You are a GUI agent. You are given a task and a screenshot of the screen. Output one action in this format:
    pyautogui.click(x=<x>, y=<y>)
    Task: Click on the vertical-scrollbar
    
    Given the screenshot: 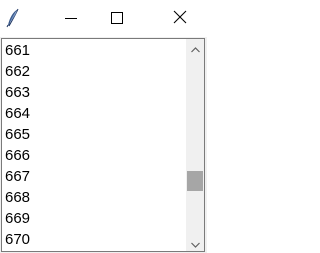 What is the action you would take?
    pyautogui.click(x=195, y=145)
    